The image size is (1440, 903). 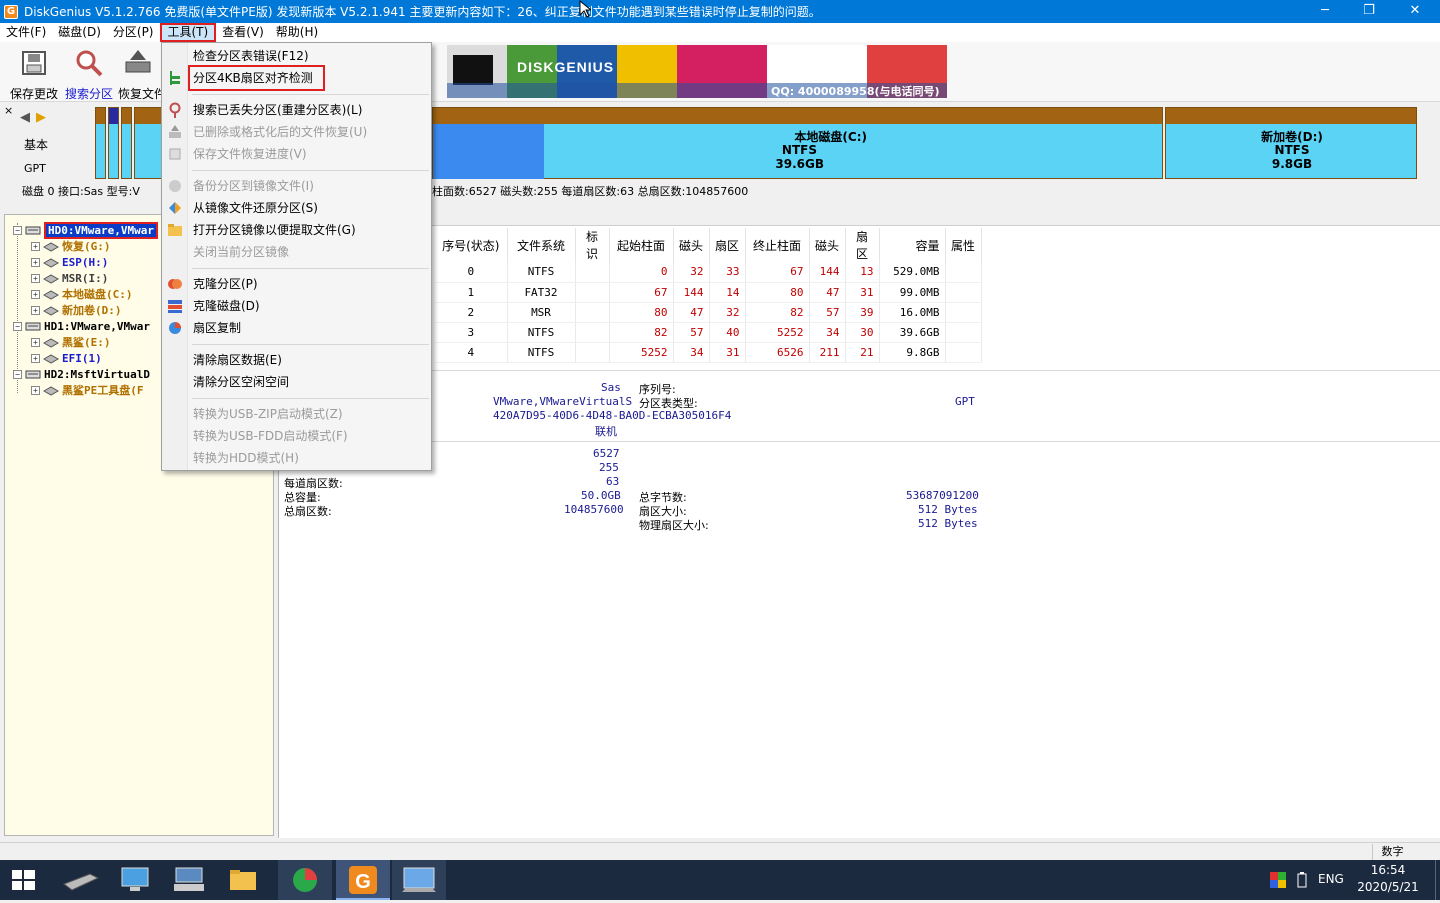 I want to click on col-header: 属性, so click(x=963, y=245).